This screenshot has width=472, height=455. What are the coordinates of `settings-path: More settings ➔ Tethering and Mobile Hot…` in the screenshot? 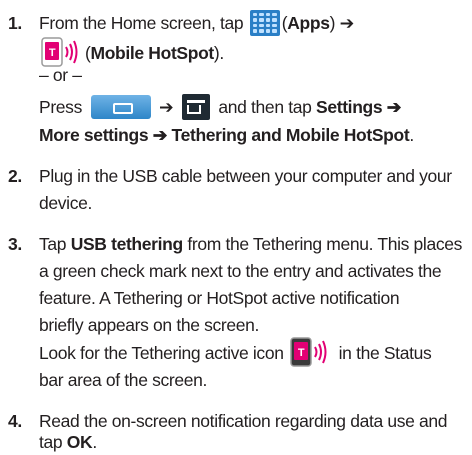 It's located at (224, 135).